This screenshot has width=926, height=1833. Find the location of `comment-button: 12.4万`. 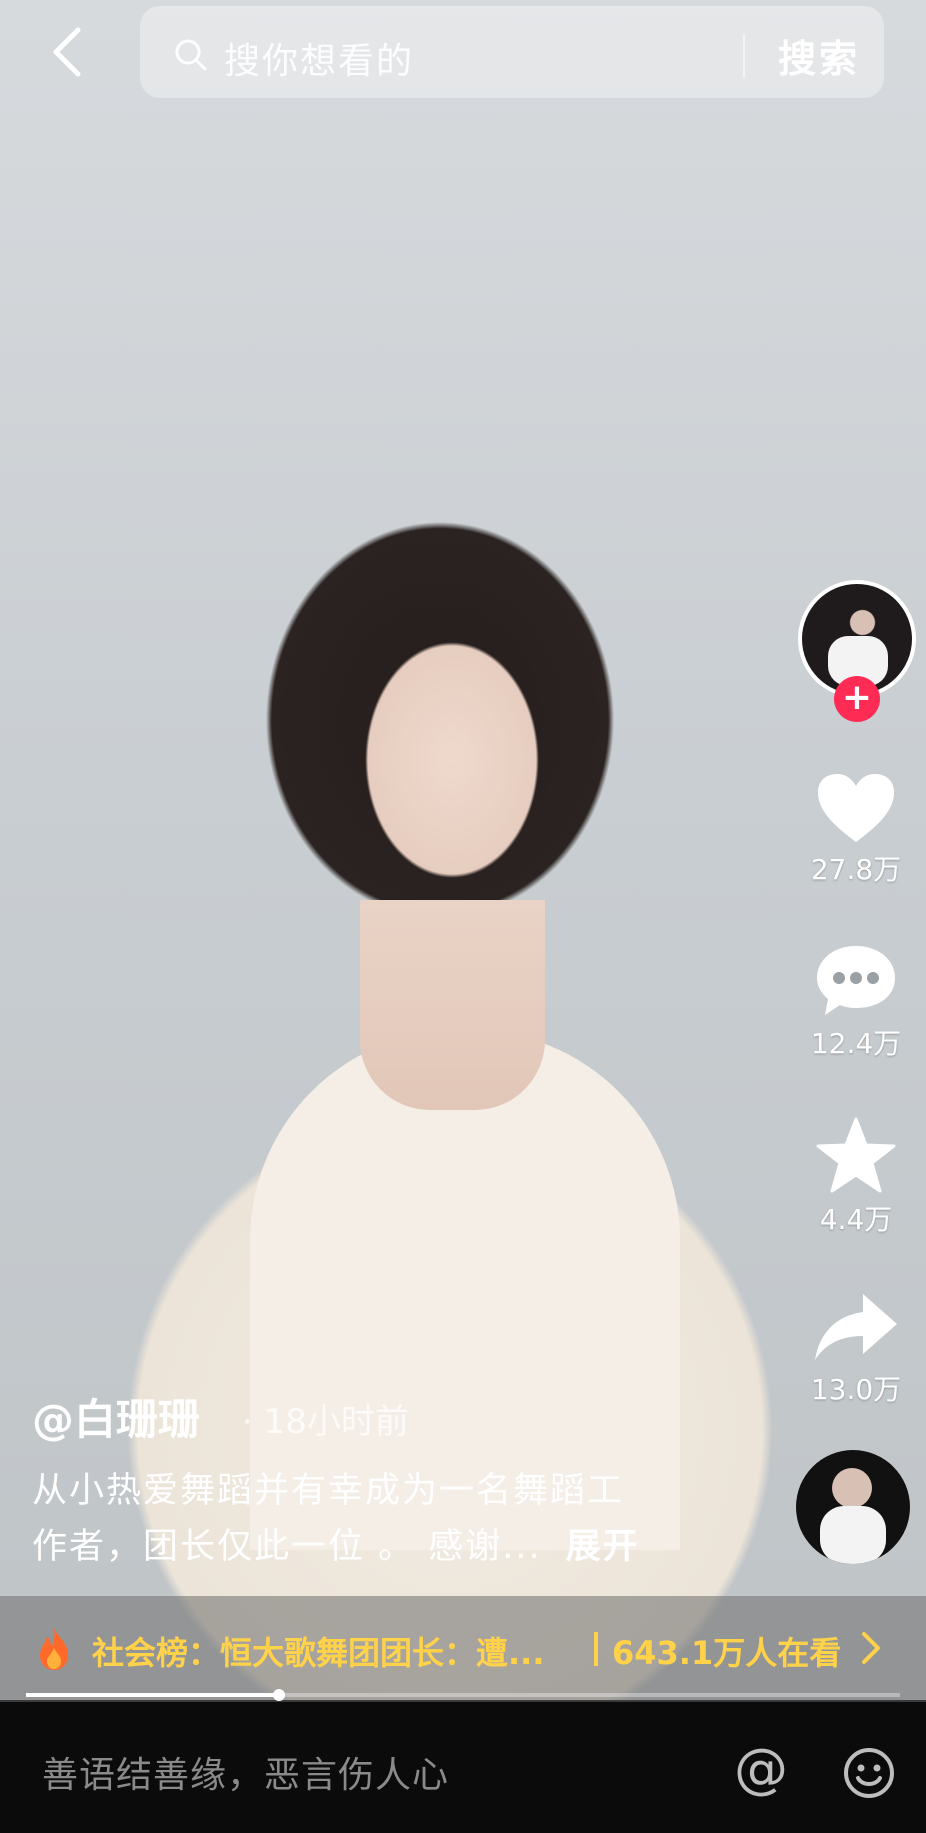

comment-button: 12.4万 is located at coordinates (856, 1002).